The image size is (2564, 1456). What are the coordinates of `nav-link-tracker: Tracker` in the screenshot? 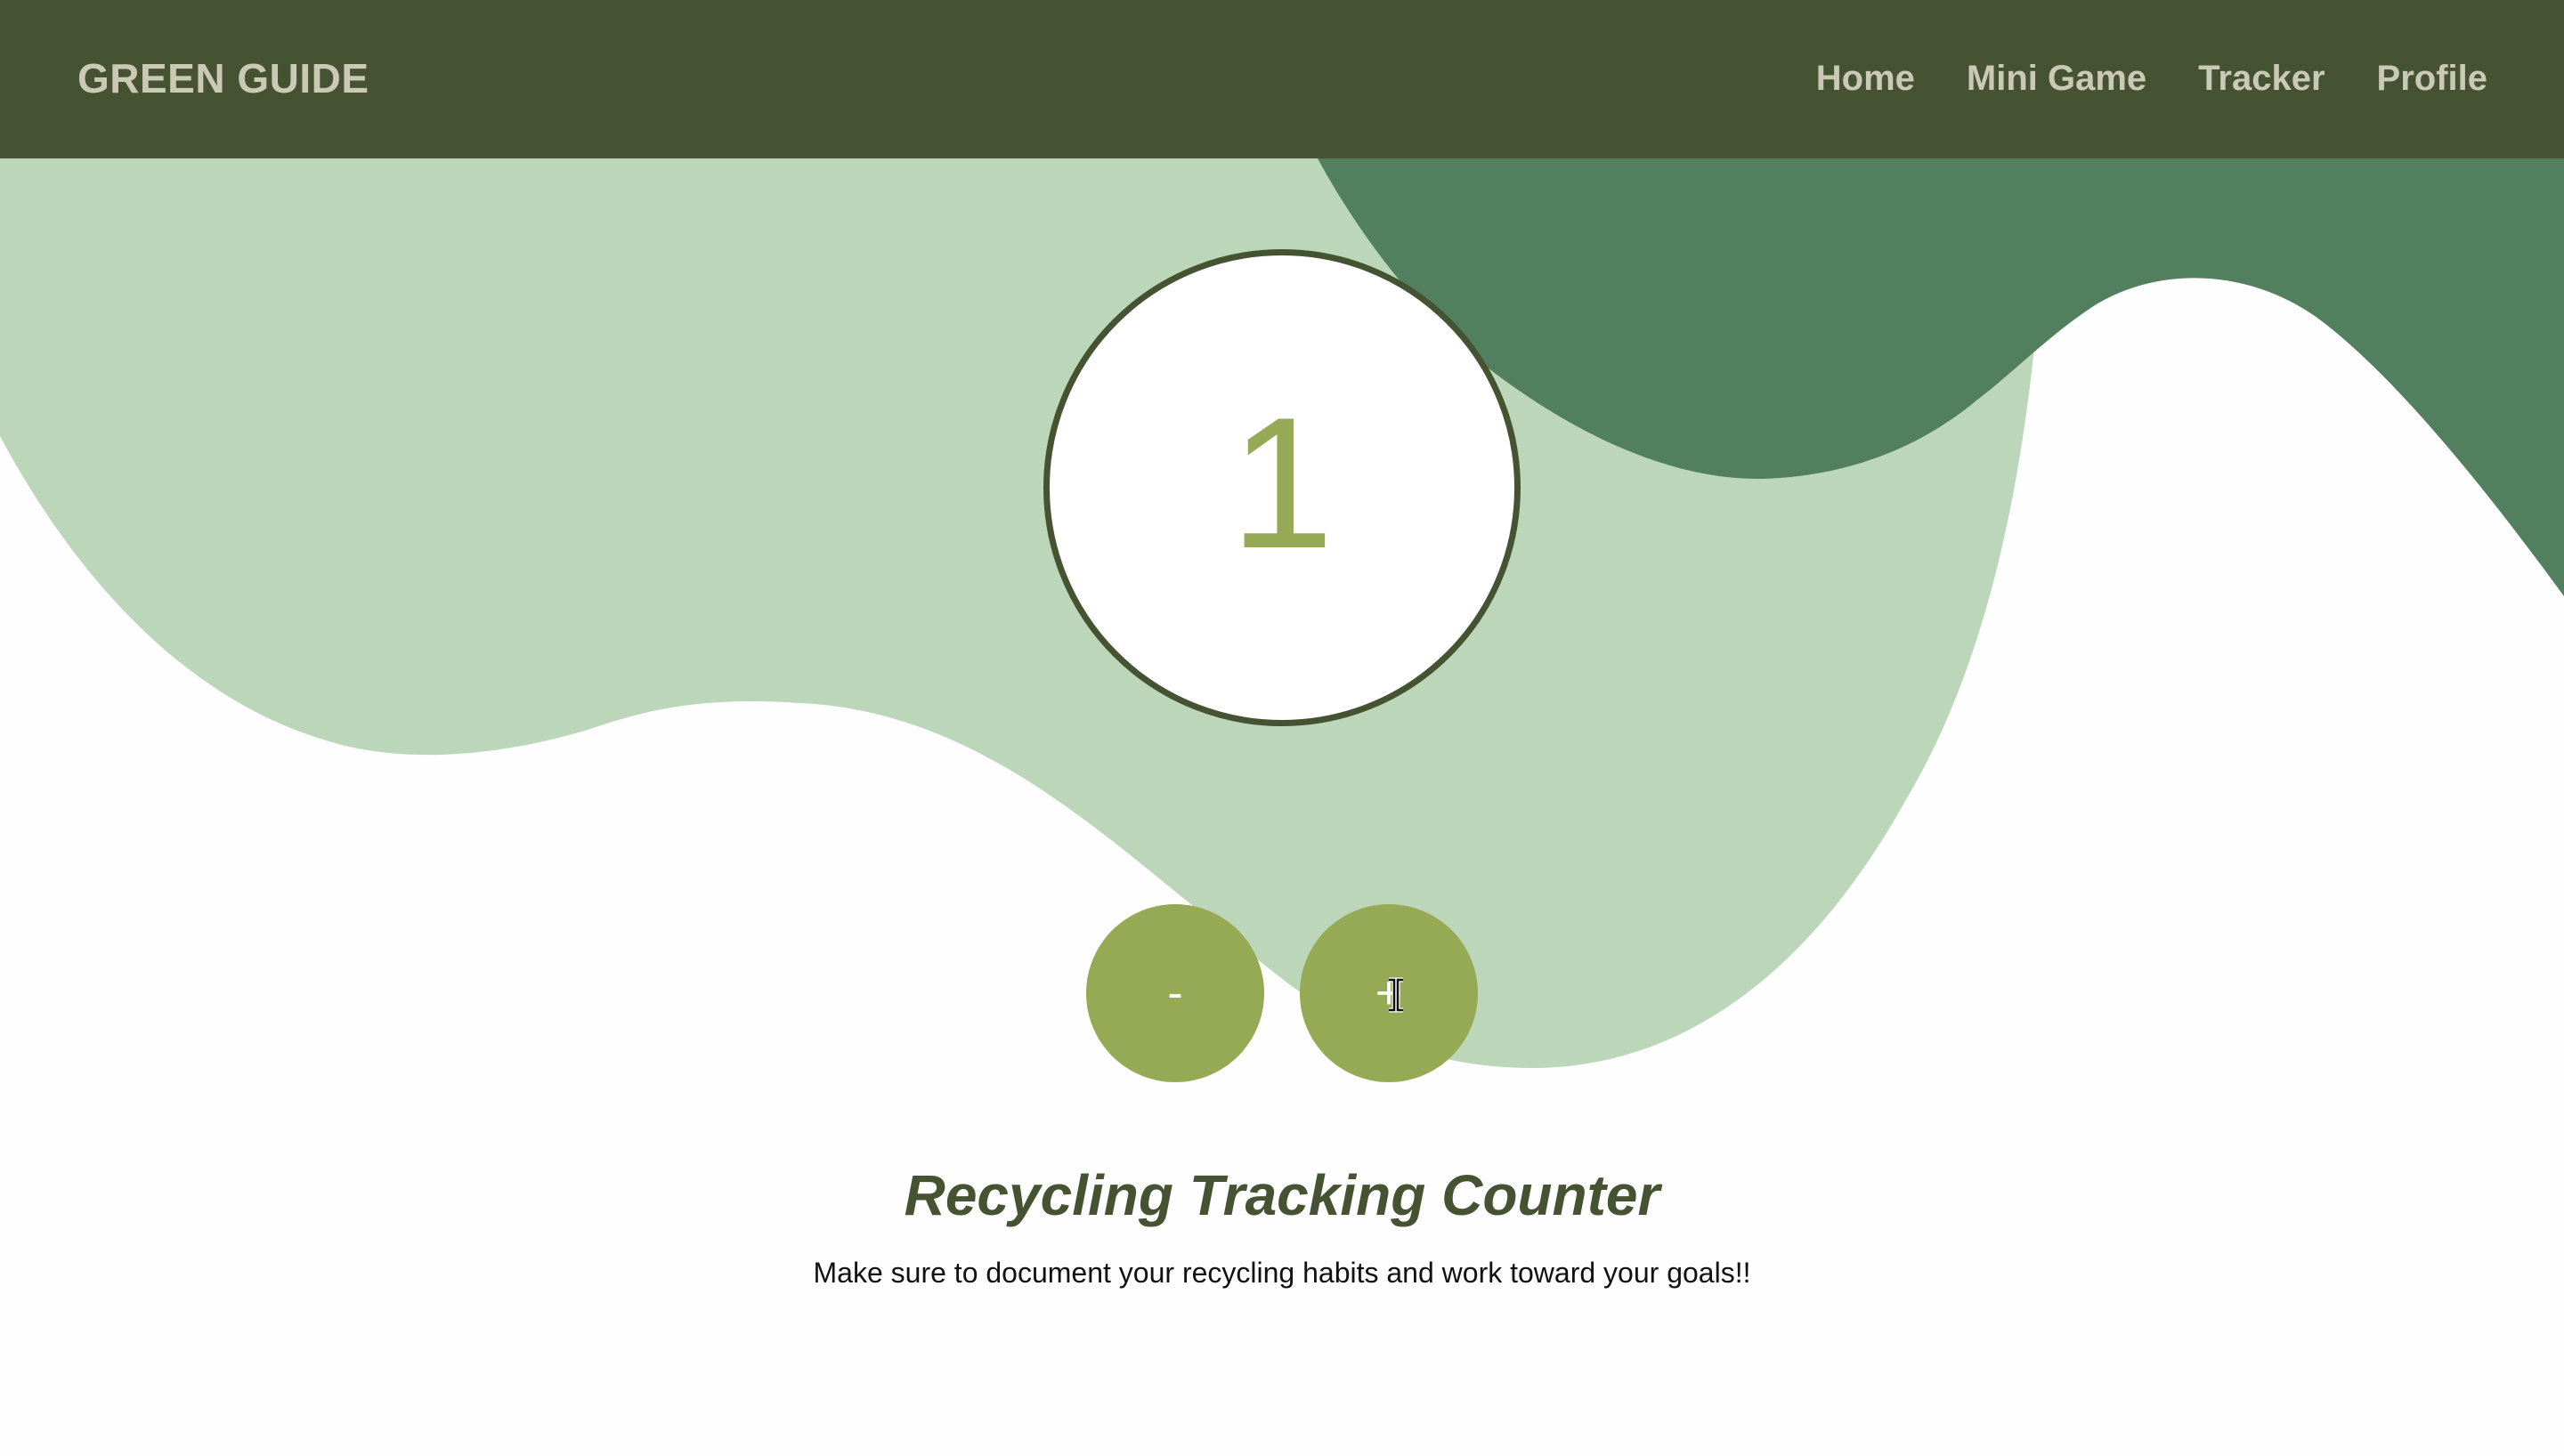 It's located at (2261, 78).